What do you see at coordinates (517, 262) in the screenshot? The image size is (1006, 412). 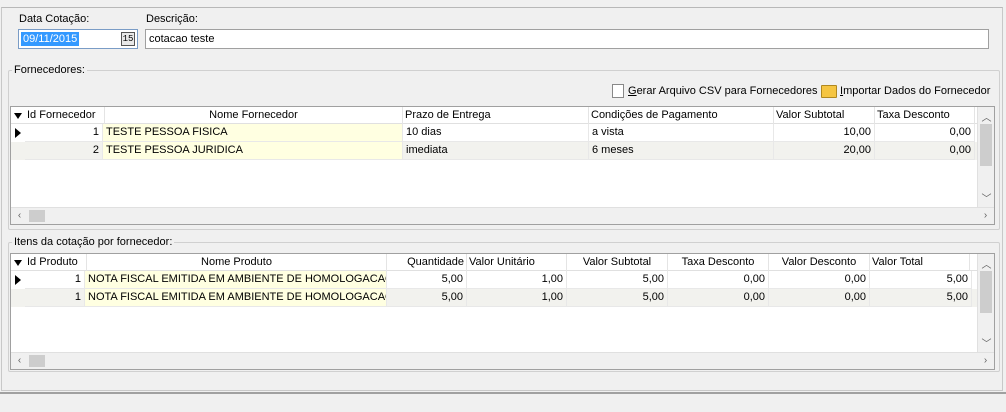 I see `col-valor-unitario: Valor Unitário` at bounding box center [517, 262].